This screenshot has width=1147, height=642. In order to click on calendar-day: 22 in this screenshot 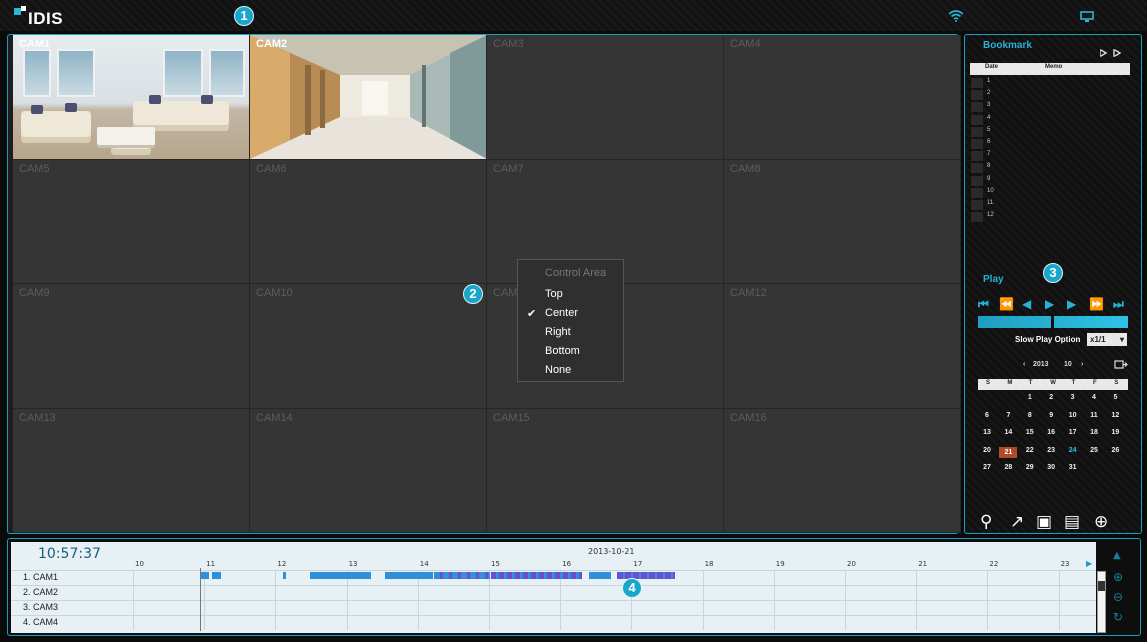, I will do `click(1030, 450)`.